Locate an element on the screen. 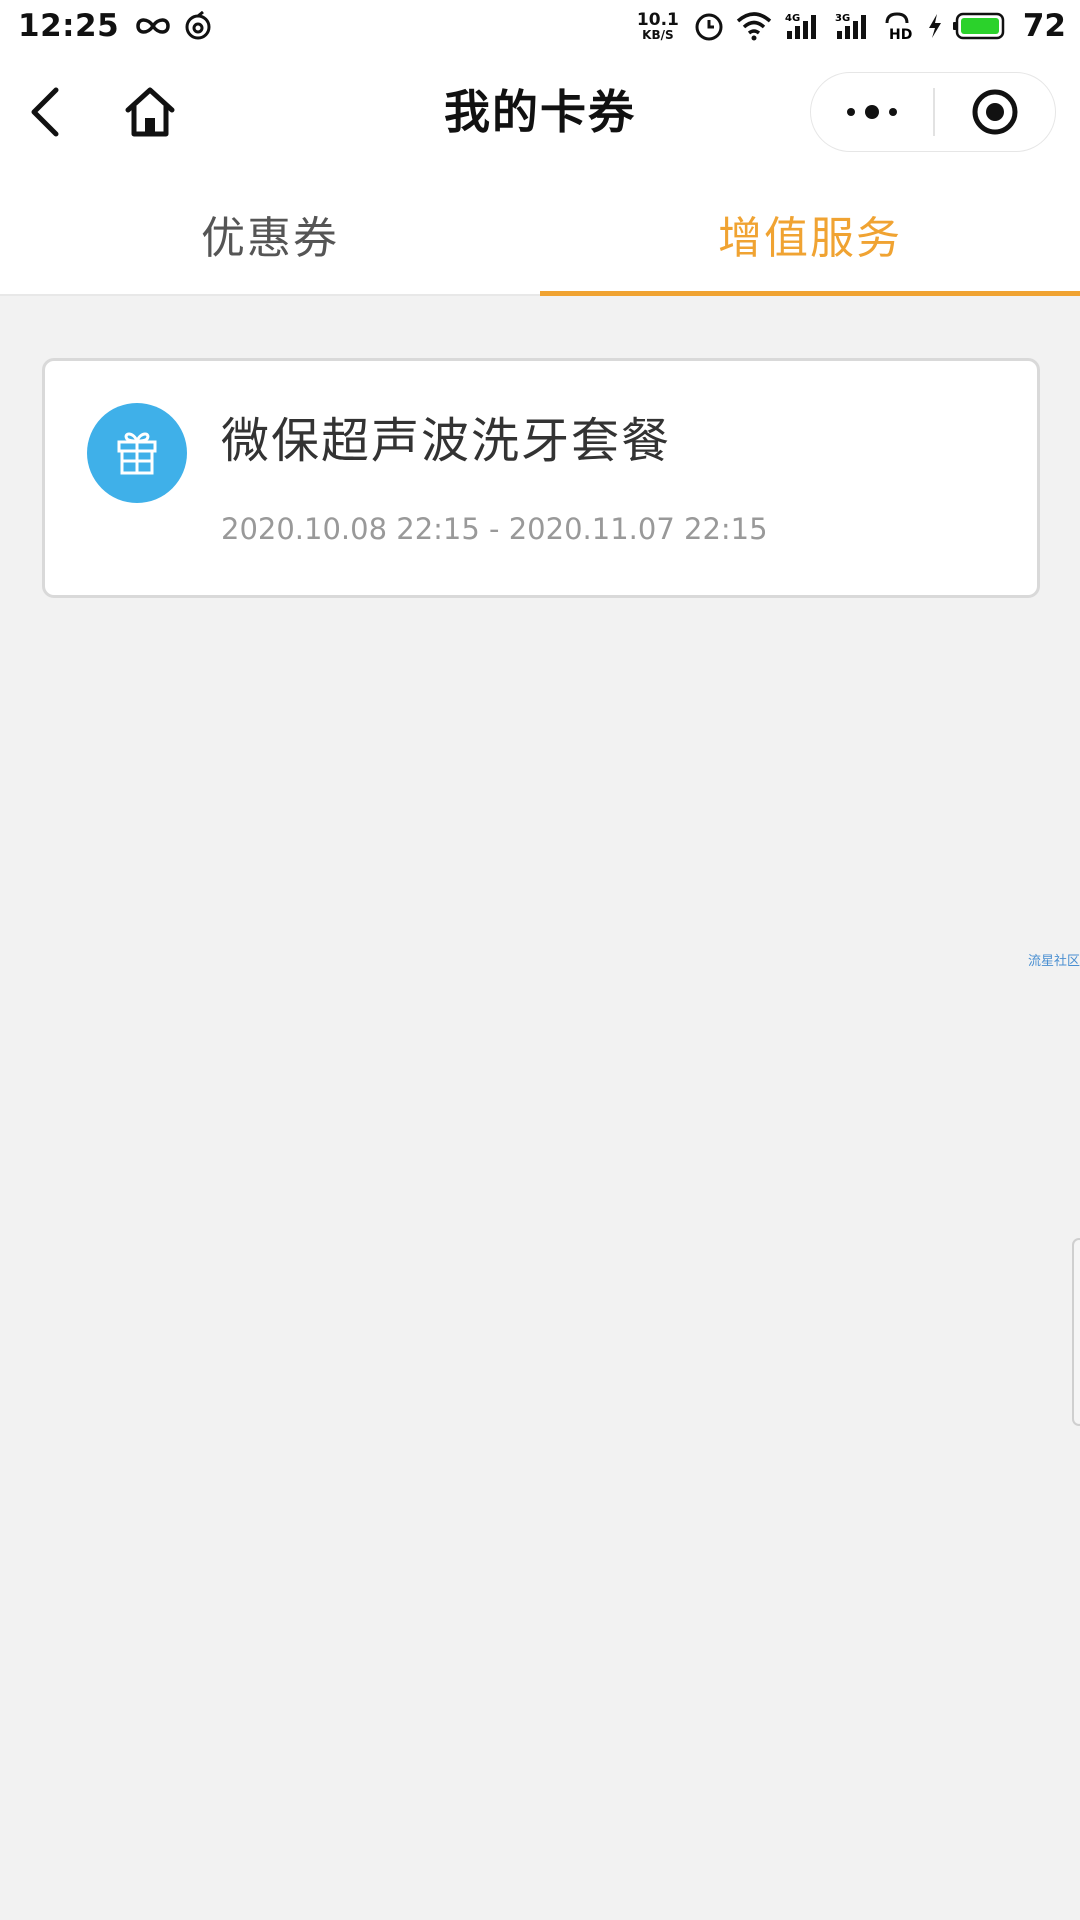 The height and width of the screenshot is (1920, 1080). tab-value-added-services: 增值服务 is located at coordinates (810, 235).